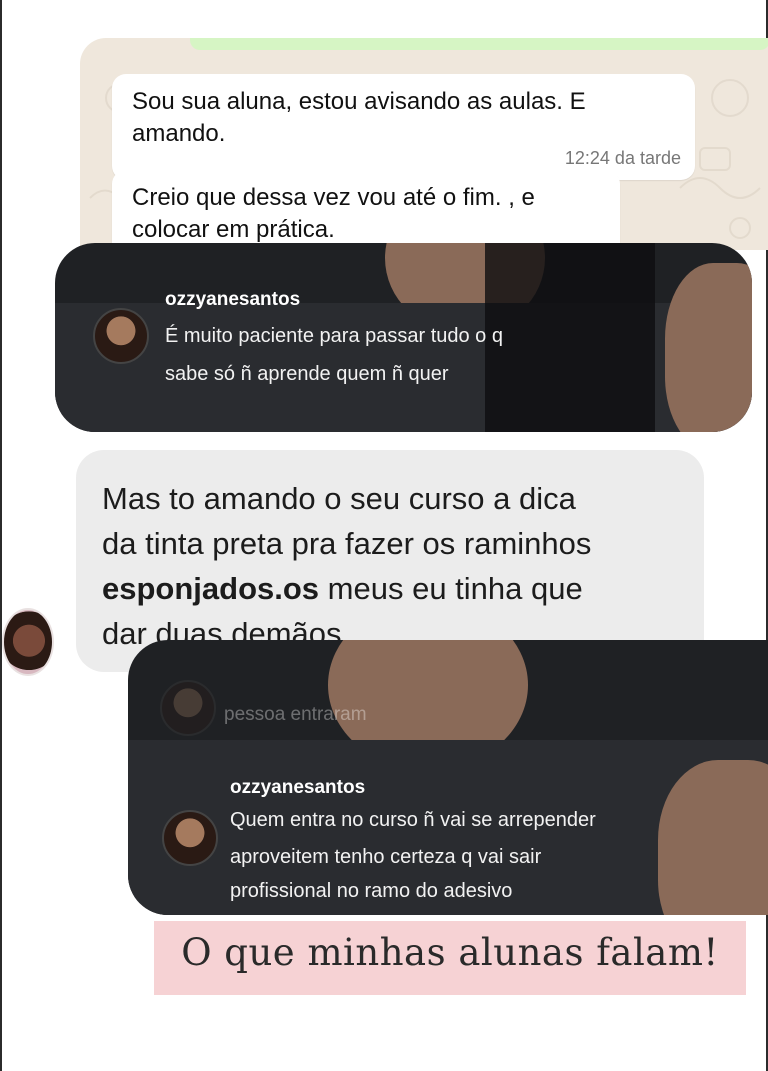  I want to click on video-background-hair, so click(570, 337).